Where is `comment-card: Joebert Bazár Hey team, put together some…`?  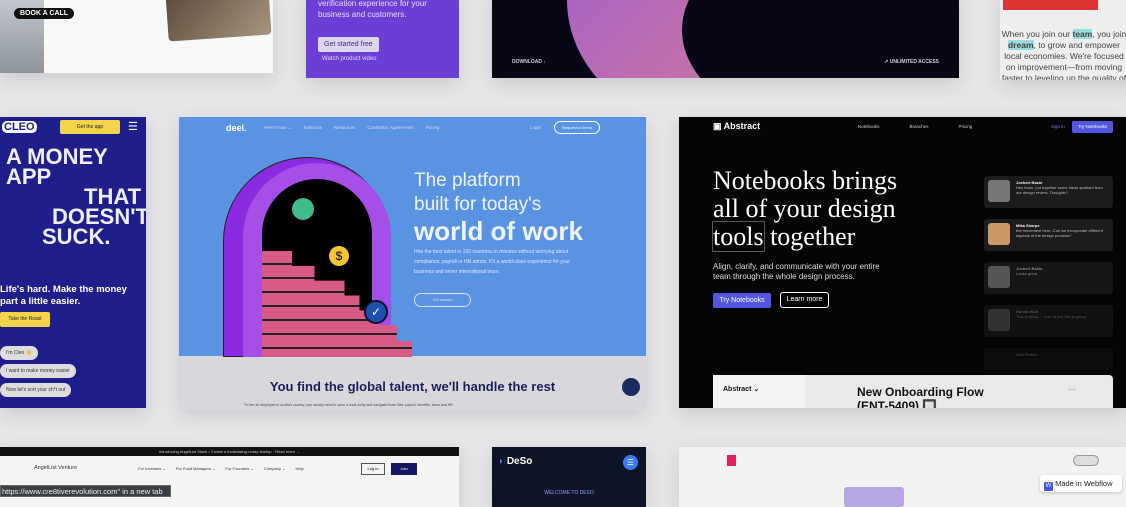 comment-card: Joebert Bazár Hey team, put together some… is located at coordinates (1048, 192).